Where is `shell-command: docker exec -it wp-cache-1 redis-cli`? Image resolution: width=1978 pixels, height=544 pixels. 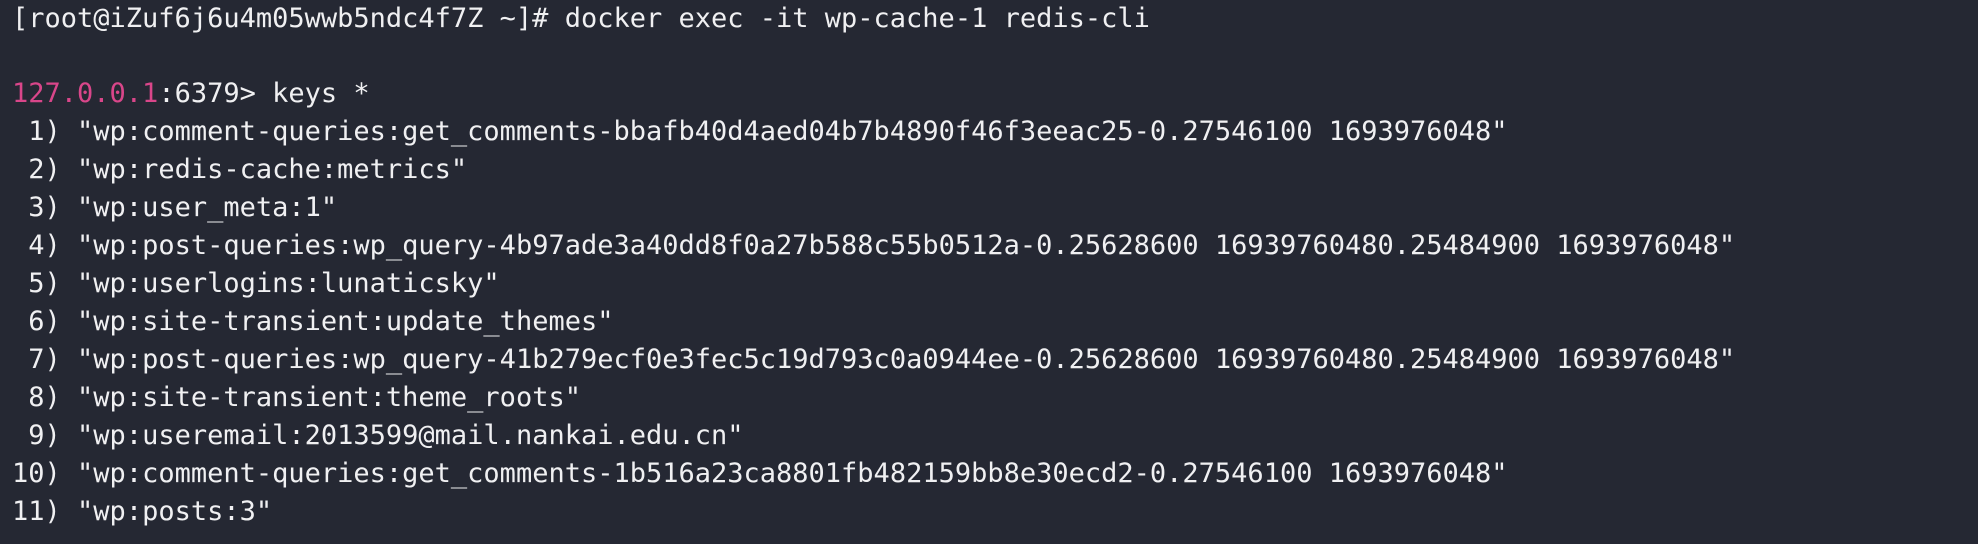
shell-command: docker exec -it wp-cache-1 redis-cli is located at coordinates (857, 18).